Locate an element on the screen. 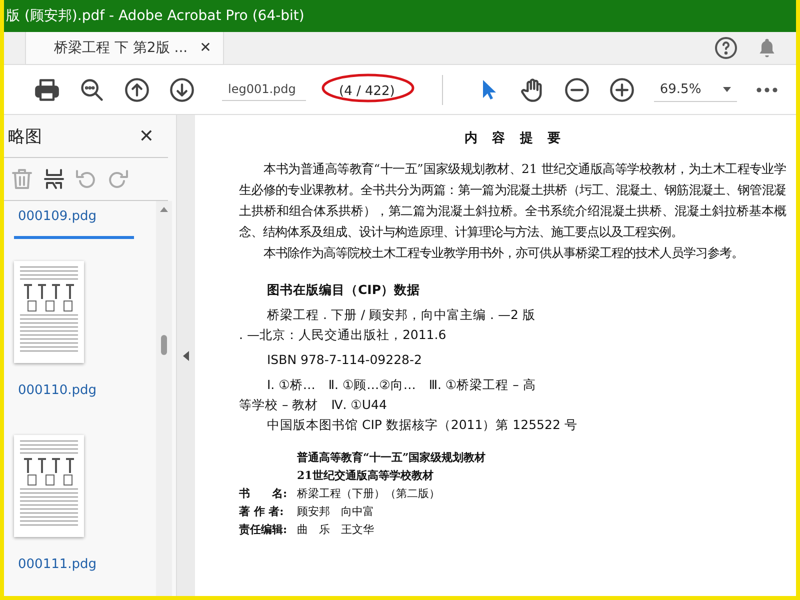 Image resolution: width=800 pixels, height=600 pixels. cip-heading: 图书在版编目（CIP）数据 is located at coordinates (343, 290).